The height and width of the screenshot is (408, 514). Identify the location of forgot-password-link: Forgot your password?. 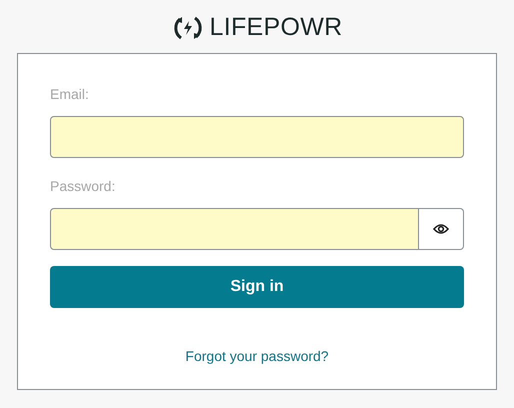
(257, 356).